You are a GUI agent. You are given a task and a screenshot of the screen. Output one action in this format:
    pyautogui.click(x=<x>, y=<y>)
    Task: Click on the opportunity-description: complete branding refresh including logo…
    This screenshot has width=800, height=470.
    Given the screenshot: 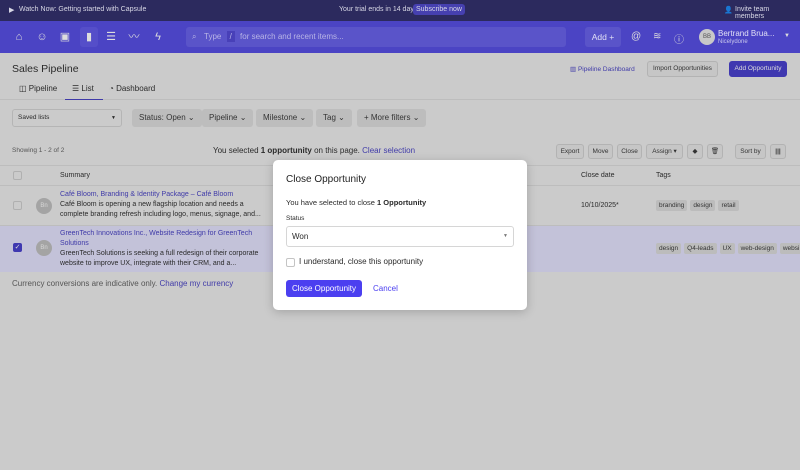 What is the action you would take?
    pyautogui.click(x=160, y=214)
    